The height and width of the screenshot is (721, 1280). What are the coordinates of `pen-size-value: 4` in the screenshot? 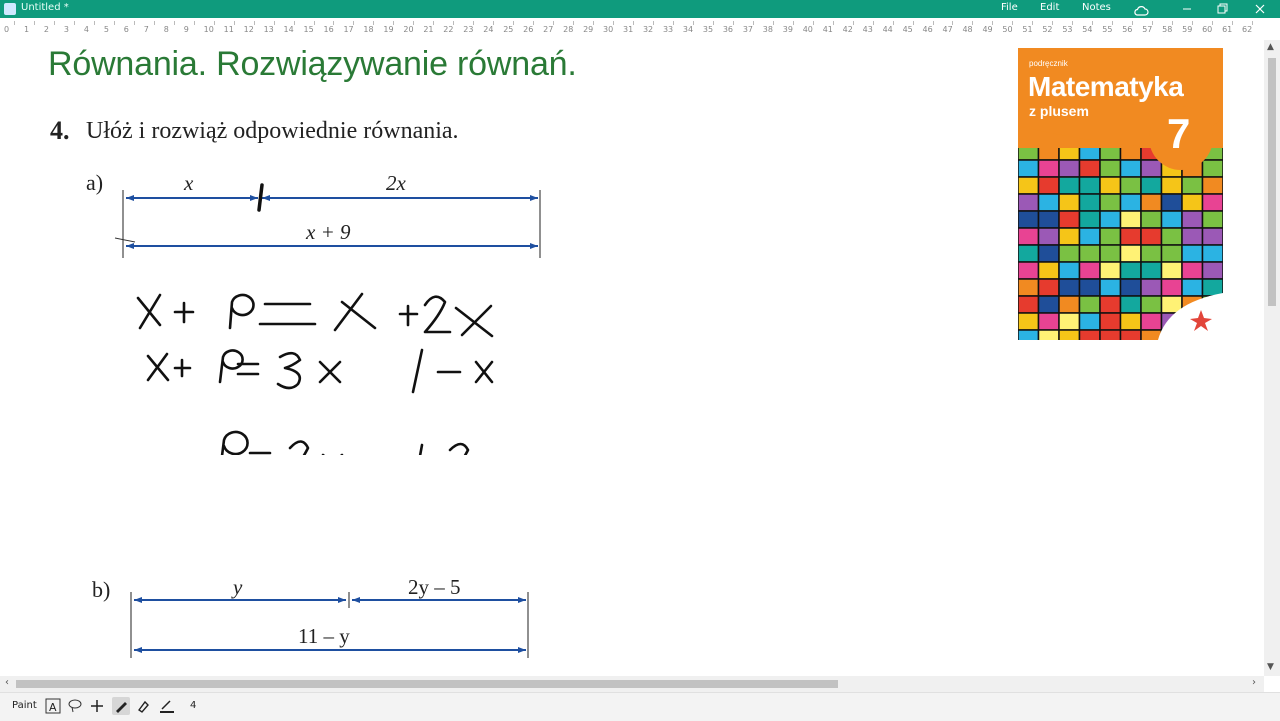 It's located at (193, 705).